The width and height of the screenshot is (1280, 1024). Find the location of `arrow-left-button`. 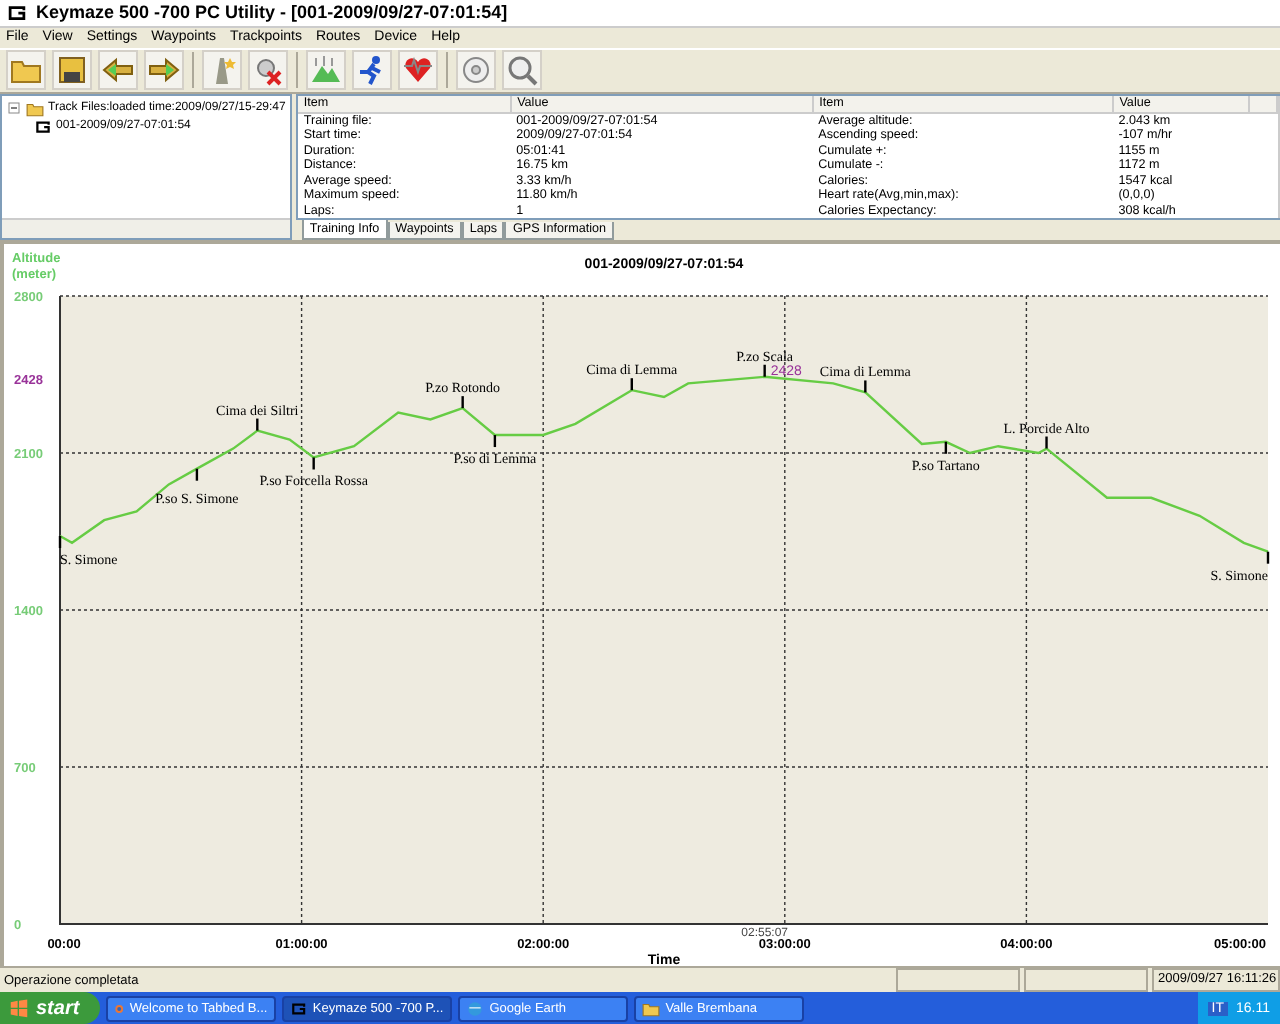

arrow-left-button is located at coordinates (118, 70).